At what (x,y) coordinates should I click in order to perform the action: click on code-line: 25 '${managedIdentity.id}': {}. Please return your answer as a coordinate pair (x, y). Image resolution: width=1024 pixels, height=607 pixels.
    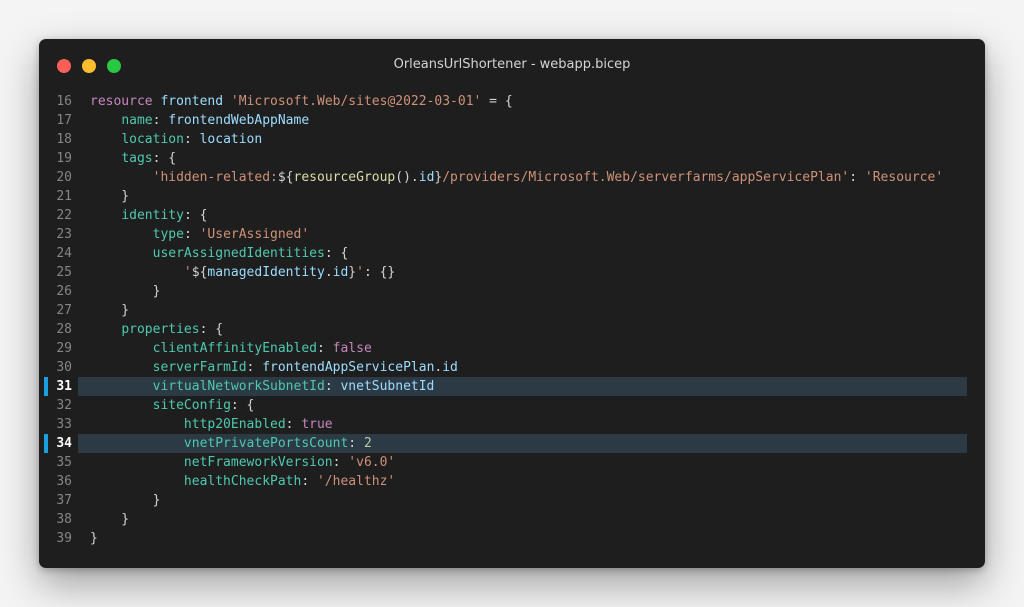
    Looking at the image, I should click on (512, 272).